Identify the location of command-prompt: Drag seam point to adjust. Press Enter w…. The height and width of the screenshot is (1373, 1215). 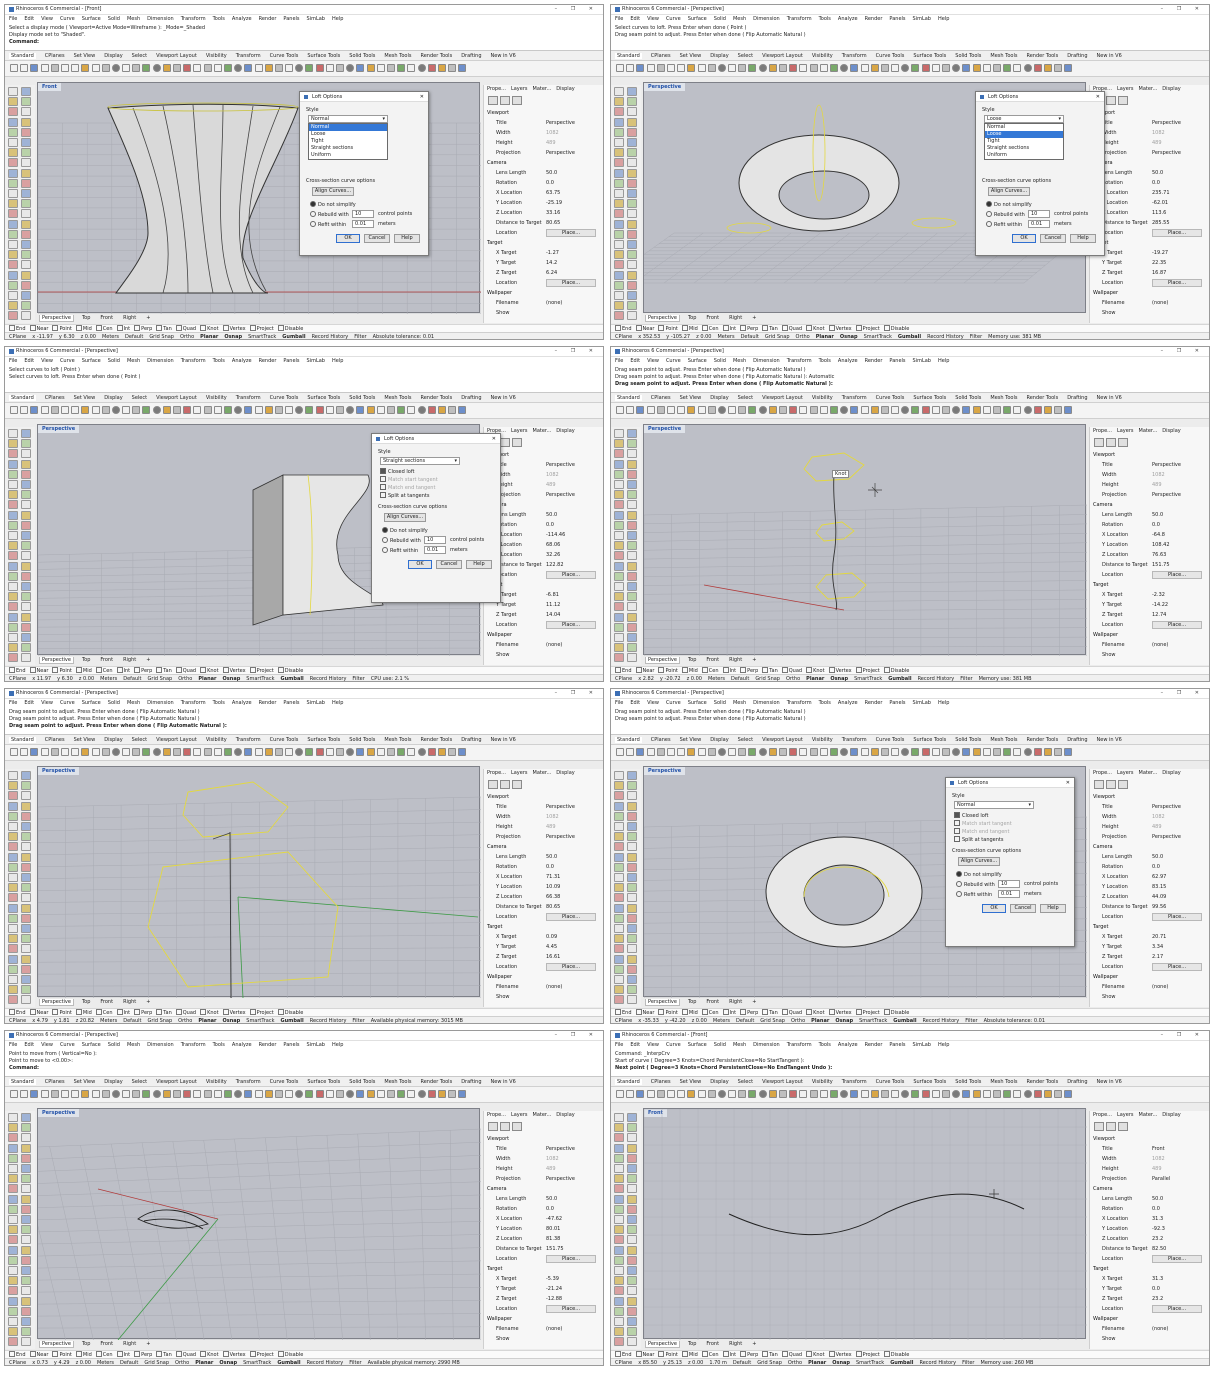
(910, 384).